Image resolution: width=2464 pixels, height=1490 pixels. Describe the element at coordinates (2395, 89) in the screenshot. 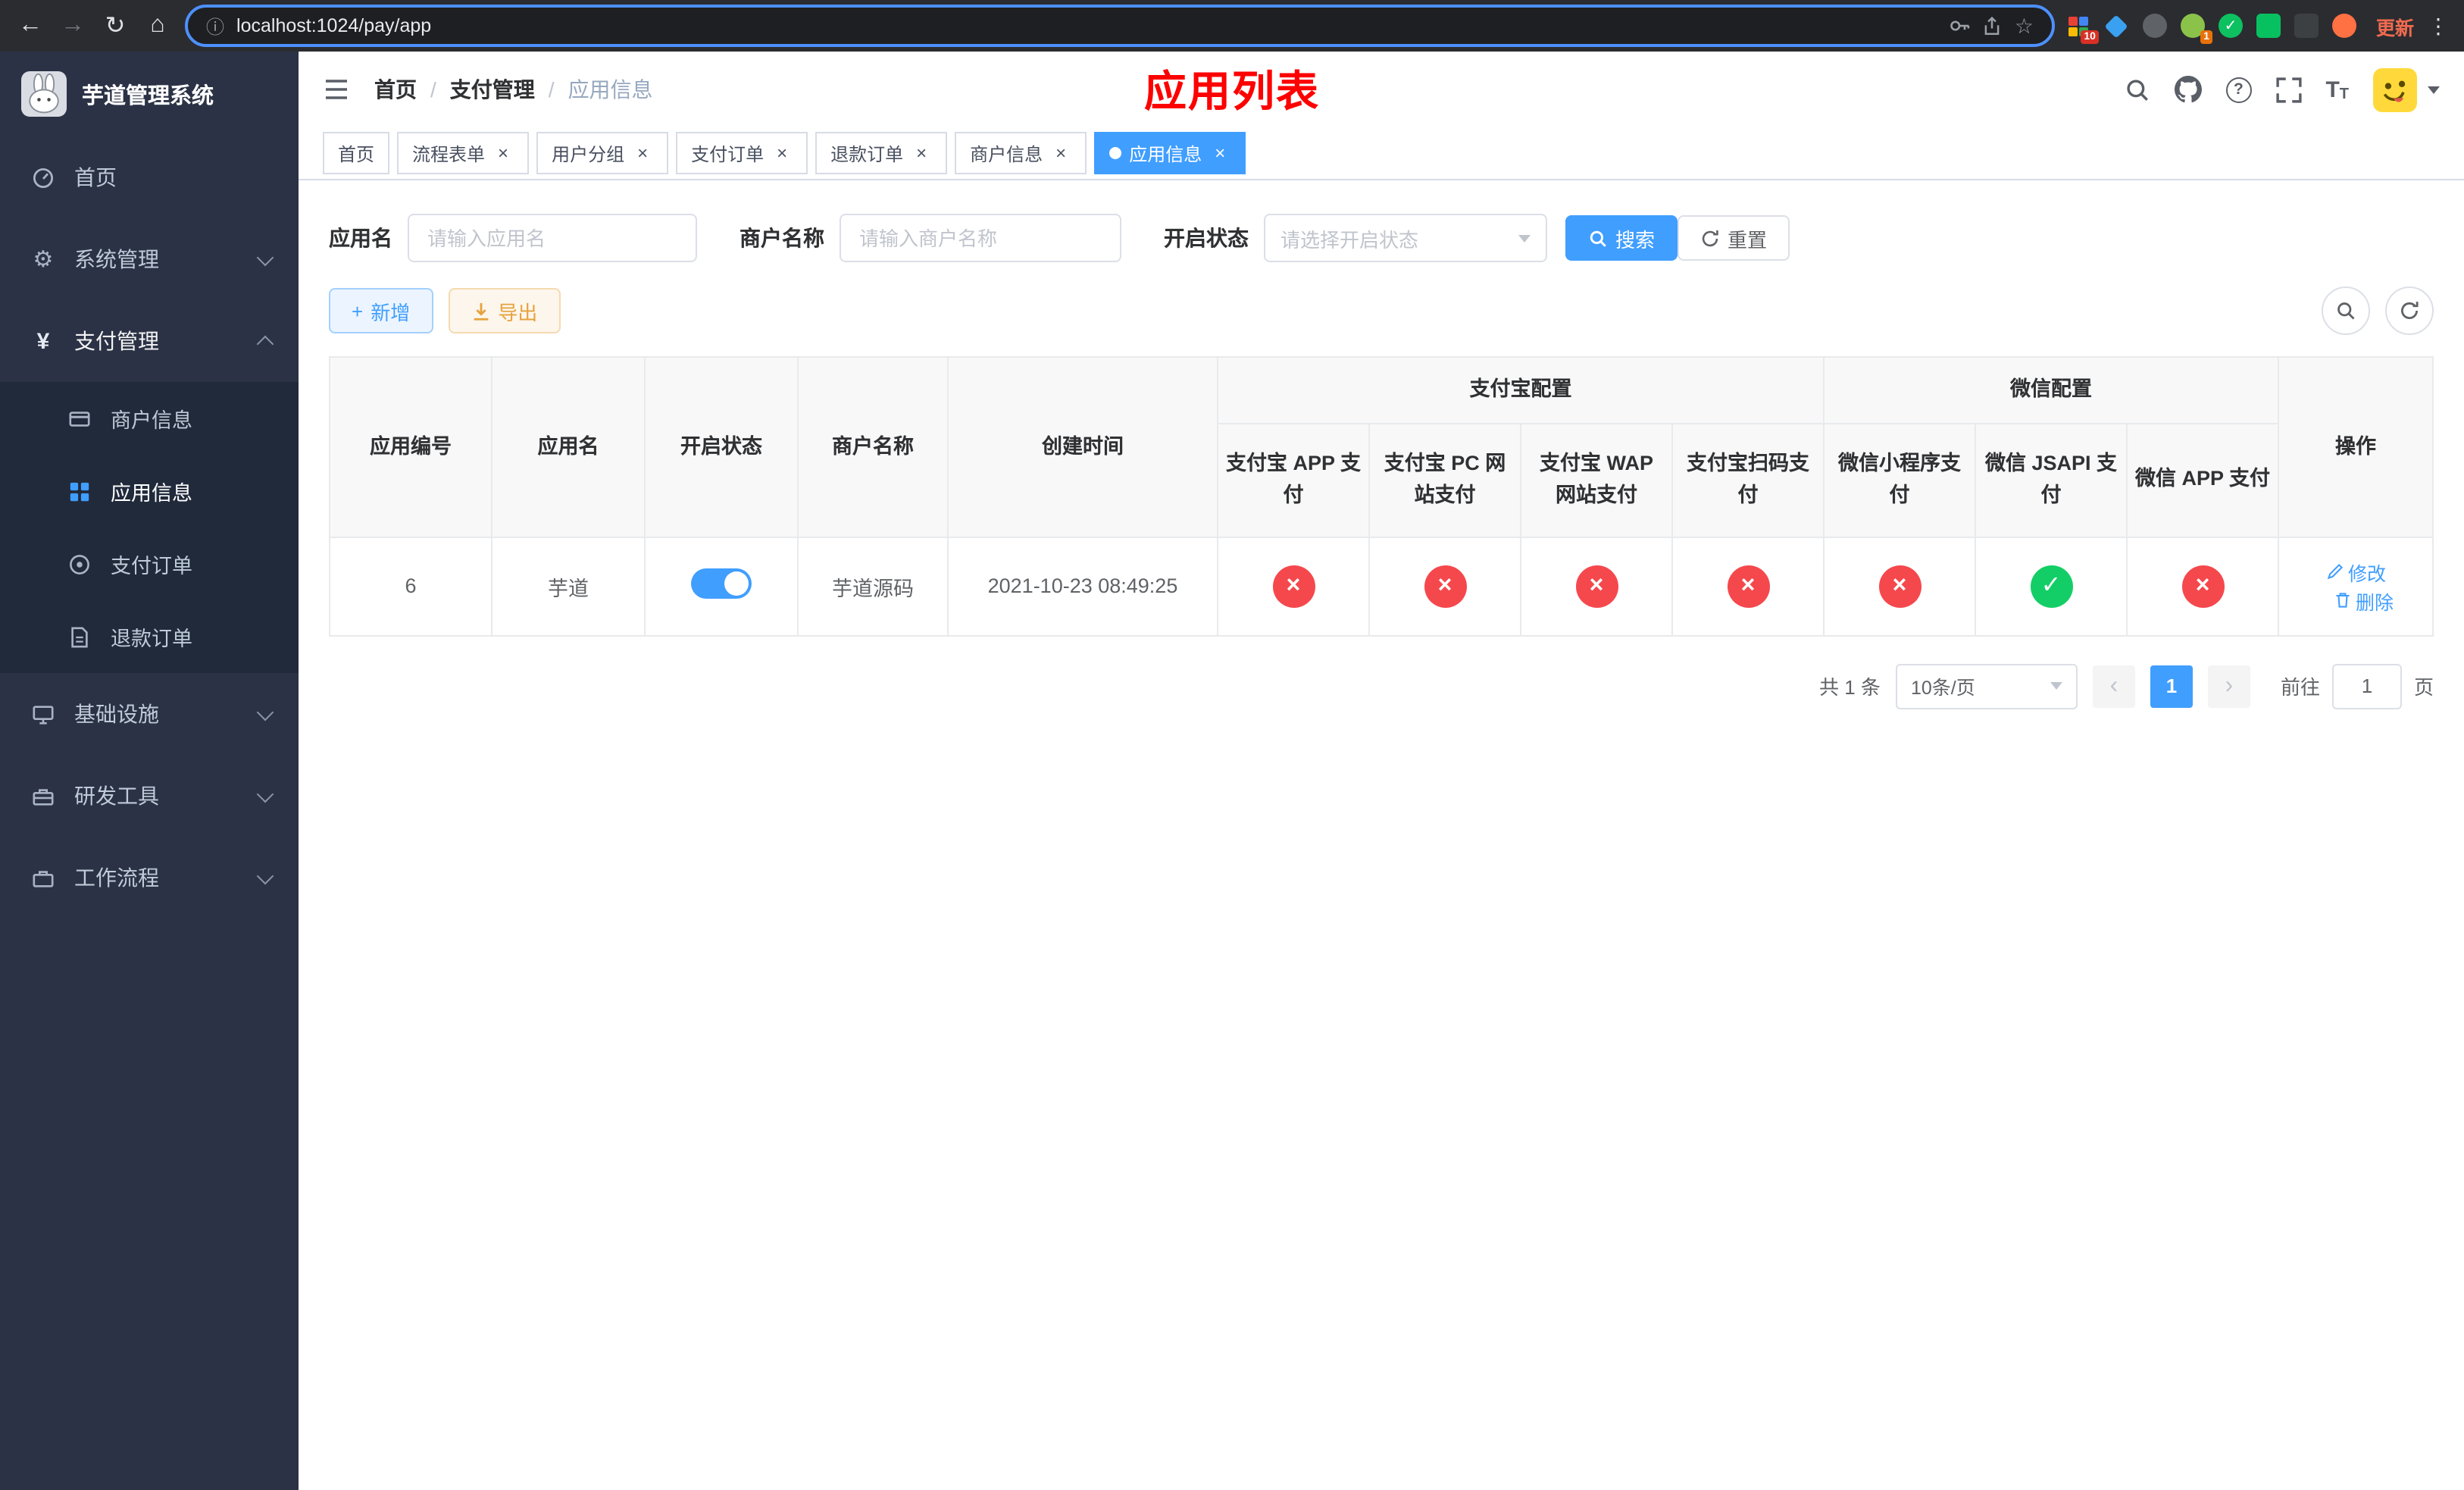

I see `user-avatar` at that location.